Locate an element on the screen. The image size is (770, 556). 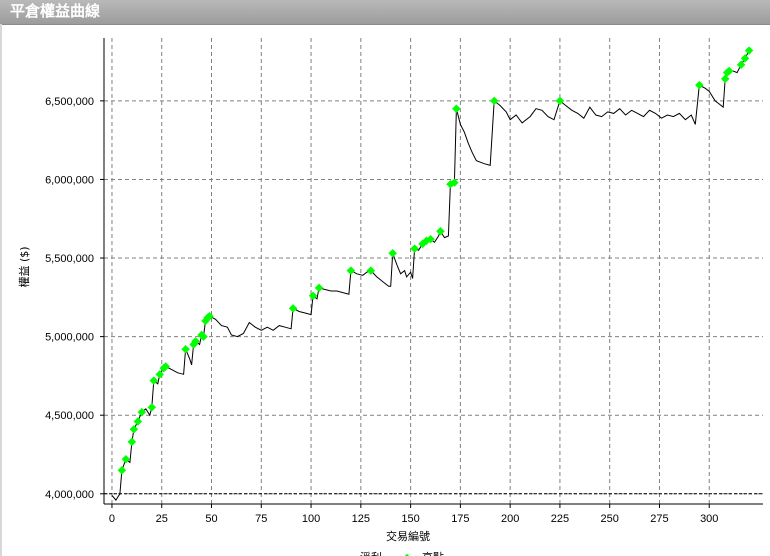
x-tick-label: 75 is located at coordinates (261, 519).